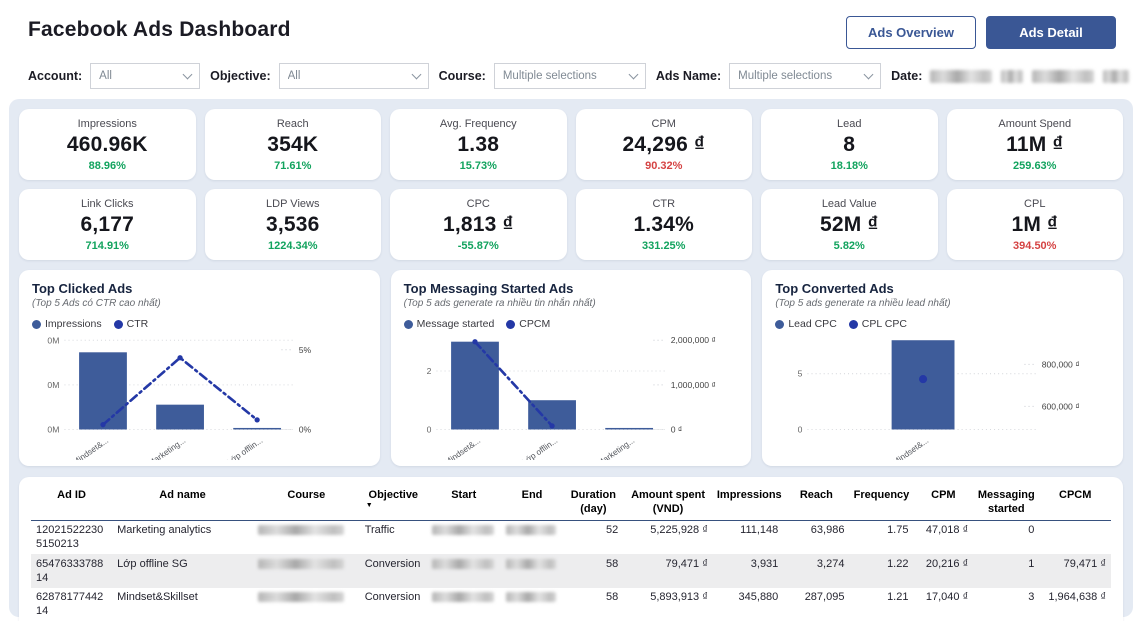 The image size is (1142, 621). Describe the element at coordinates (748, 502) in the screenshot. I see `column-header-impressions: Impressions` at that location.